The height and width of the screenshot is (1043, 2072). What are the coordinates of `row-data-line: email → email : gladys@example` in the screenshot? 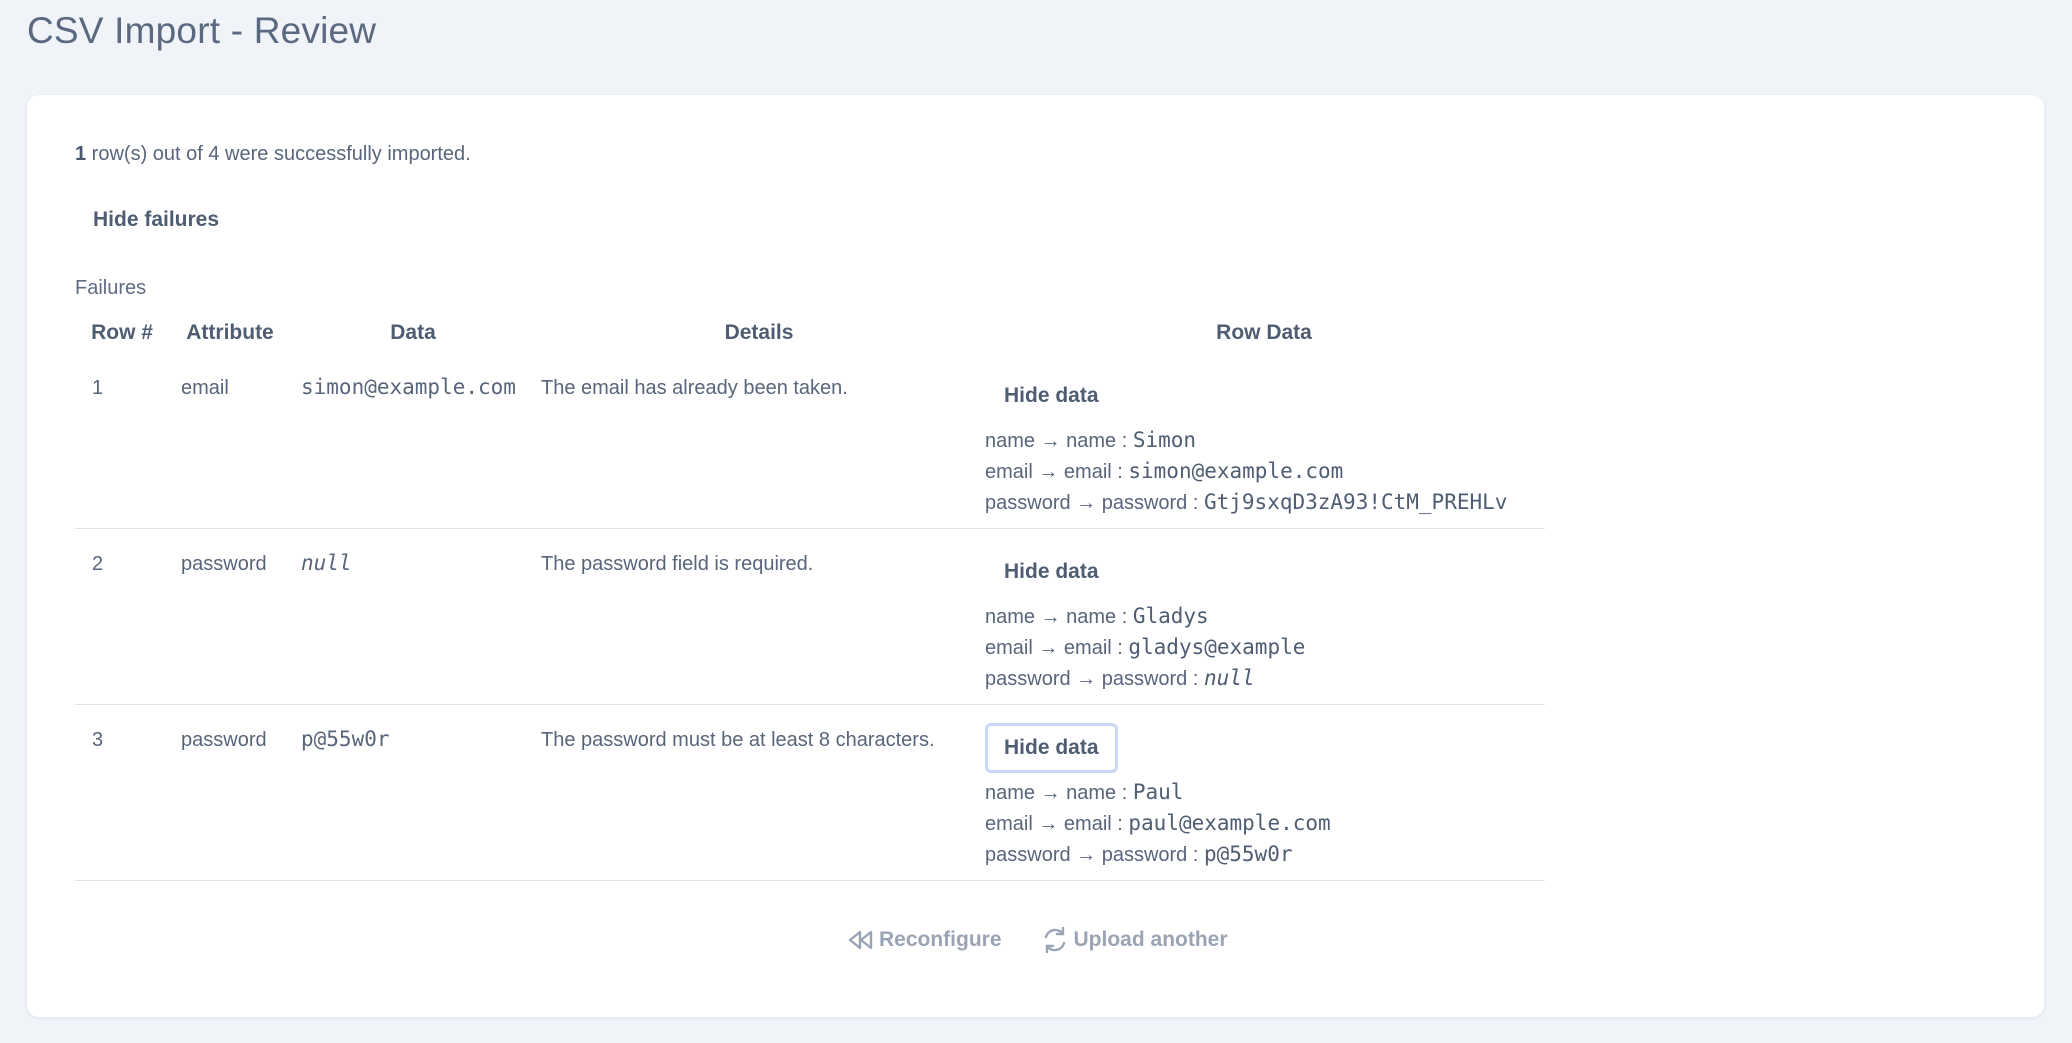 It's located at (1265, 647).